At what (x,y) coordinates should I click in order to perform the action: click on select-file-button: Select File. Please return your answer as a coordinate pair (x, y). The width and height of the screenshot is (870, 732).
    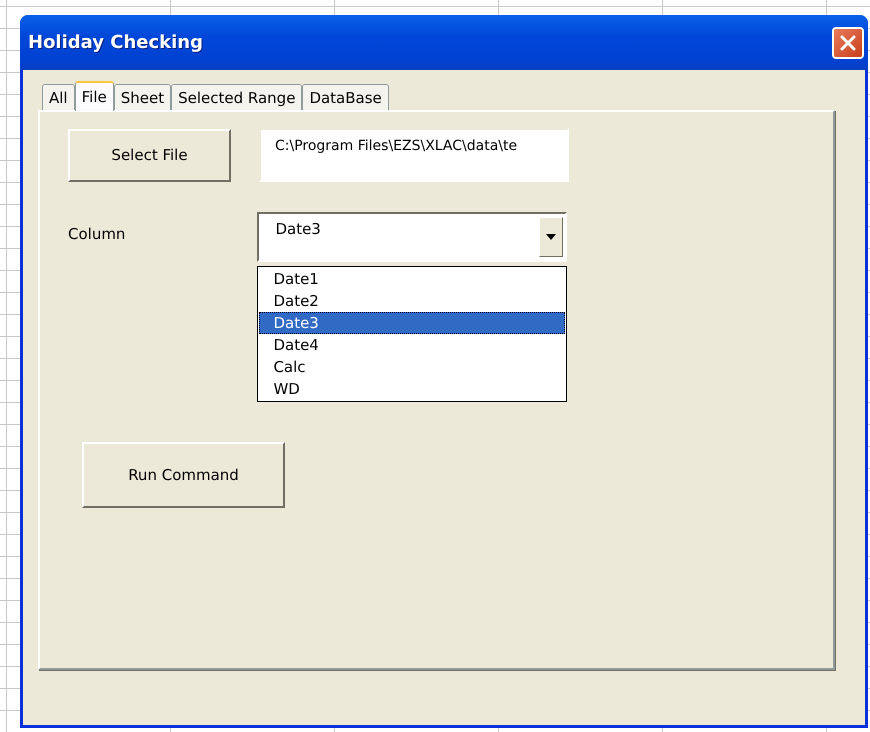
    Looking at the image, I should click on (149, 155).